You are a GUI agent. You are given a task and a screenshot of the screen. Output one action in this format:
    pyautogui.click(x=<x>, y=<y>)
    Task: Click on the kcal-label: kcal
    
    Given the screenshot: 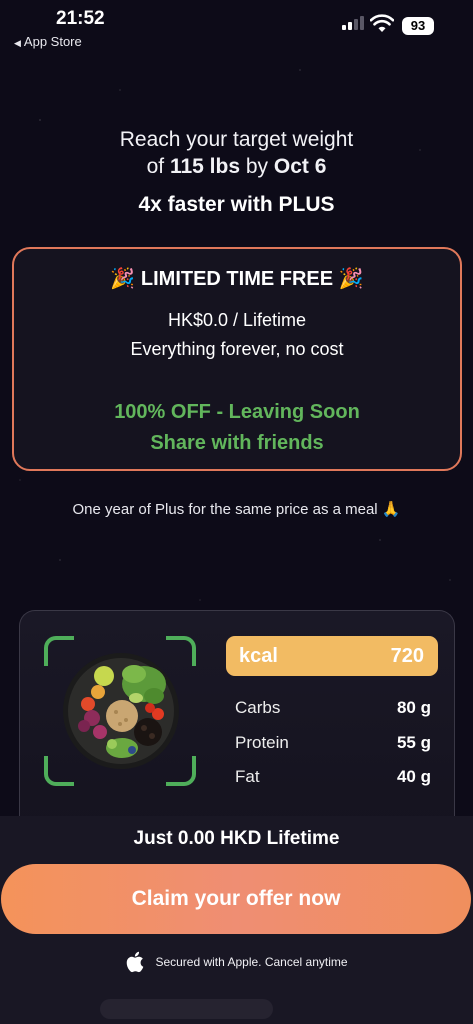 What is the action you would take?
    pyautogui.click(x=258, y=656)
    